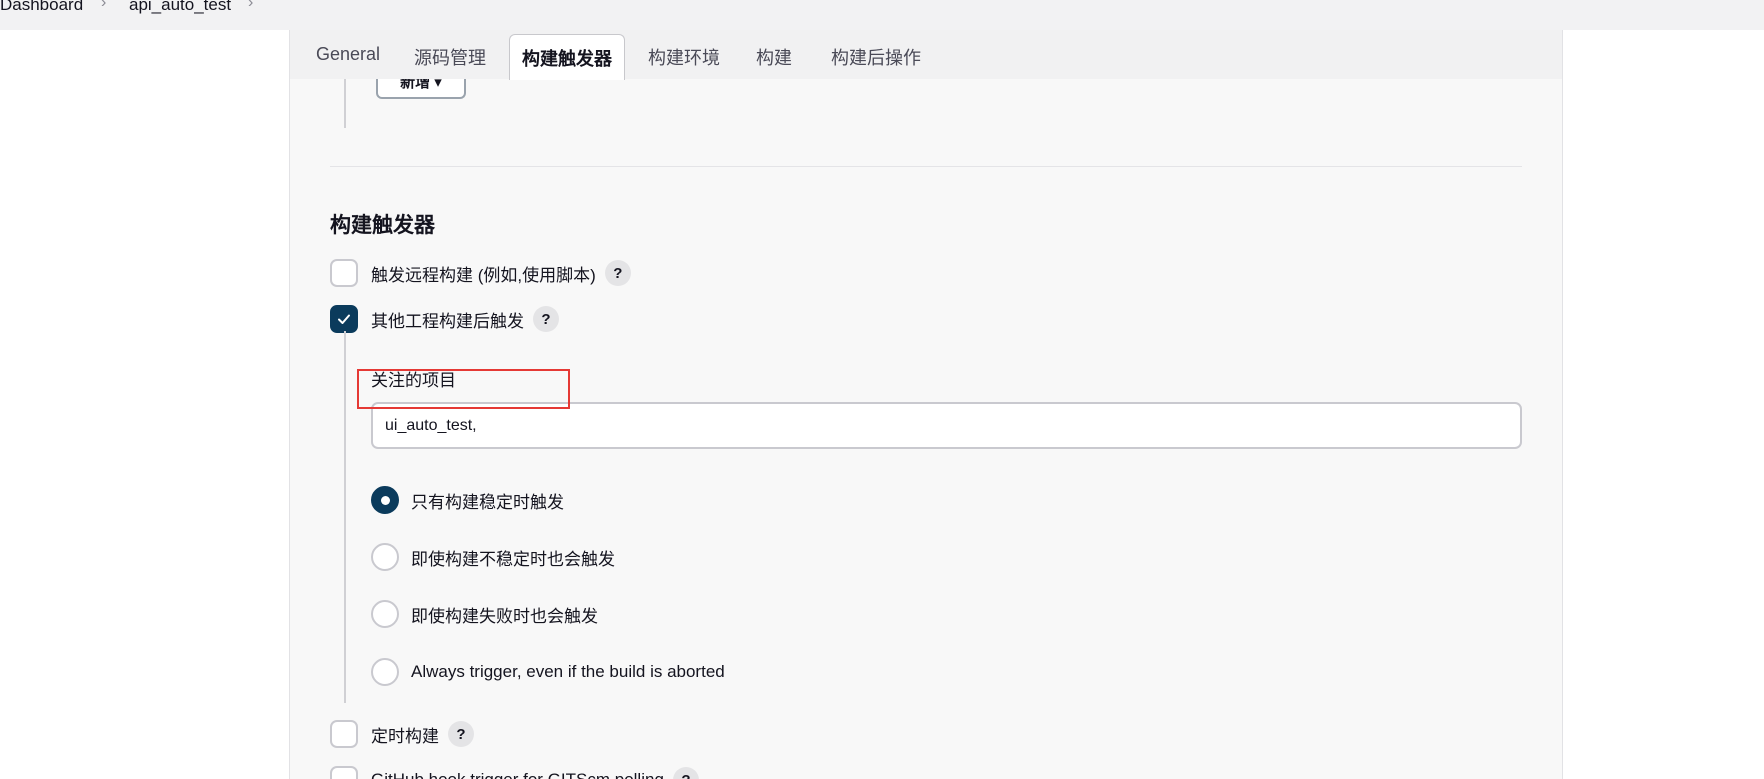 This screenshot has width=1764, height=779. What do you see at coordinates (567, 57) in the screenshot?
I see `tab-build-triggers: 构建触发器` at bounding box center [567, 57].